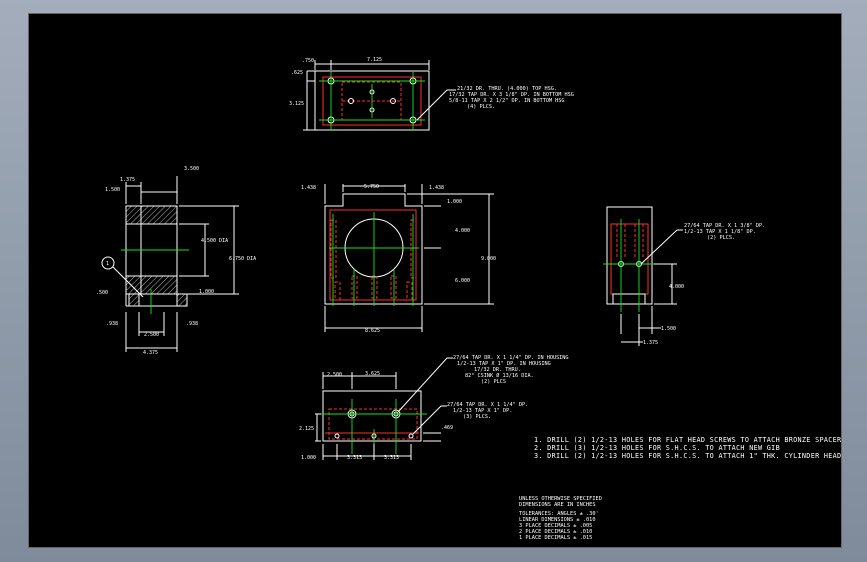 This screenshot has width=867, height=562. What do you see at coordinates (391, 458) in the screenshot?
I see `bottom-dim-7: 3.313` at bounding box center [391, 458].